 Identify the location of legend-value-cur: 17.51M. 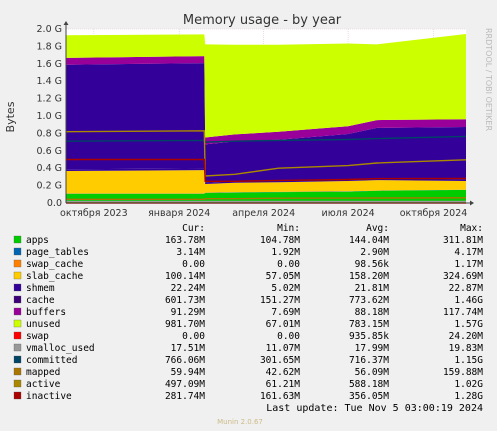
(188, 348).